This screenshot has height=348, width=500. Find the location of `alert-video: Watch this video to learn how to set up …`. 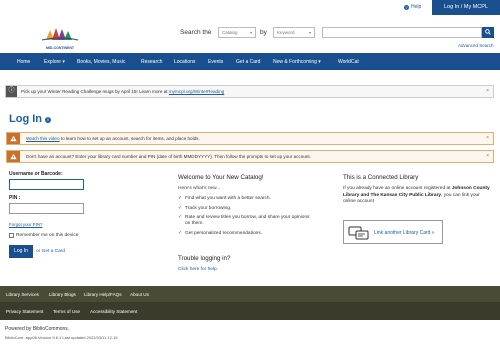

alert-video: Watch this video to learn how to set up … is located at coordinates (250, 138).